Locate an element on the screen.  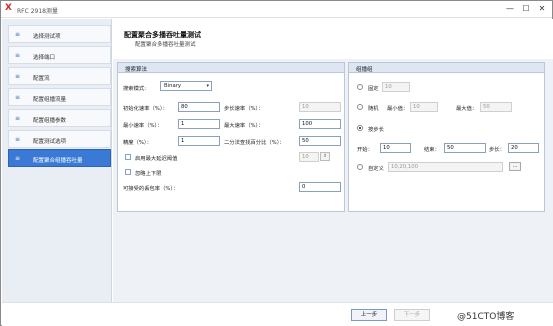
title-bar: X RFC 2918测量 — ☐ ✕ is located at coordinates (276, 9).